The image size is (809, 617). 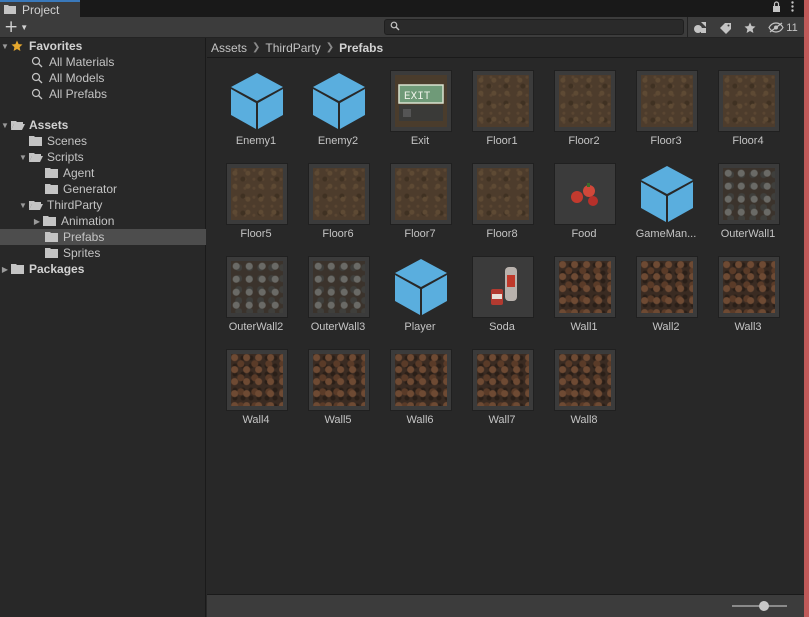 I want to click on asset-item: Wall4, so click(x=256, y=383).